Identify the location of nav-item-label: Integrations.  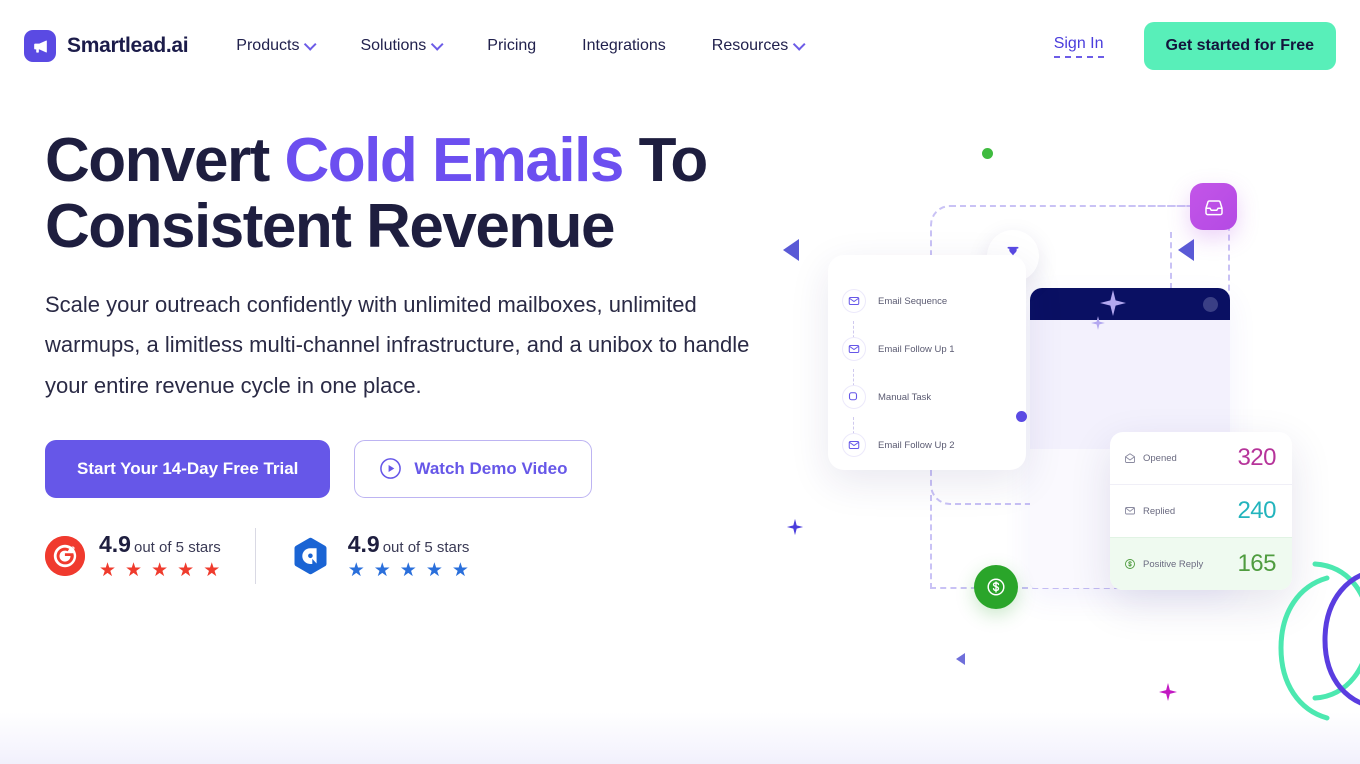
(624, 45).